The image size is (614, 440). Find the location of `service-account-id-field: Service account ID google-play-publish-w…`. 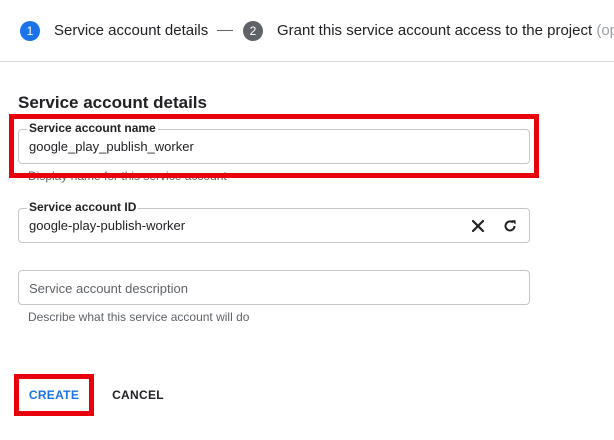

service-account-id-field: Service account ID google-play-publish-w… is located at coordinates (274, 221).